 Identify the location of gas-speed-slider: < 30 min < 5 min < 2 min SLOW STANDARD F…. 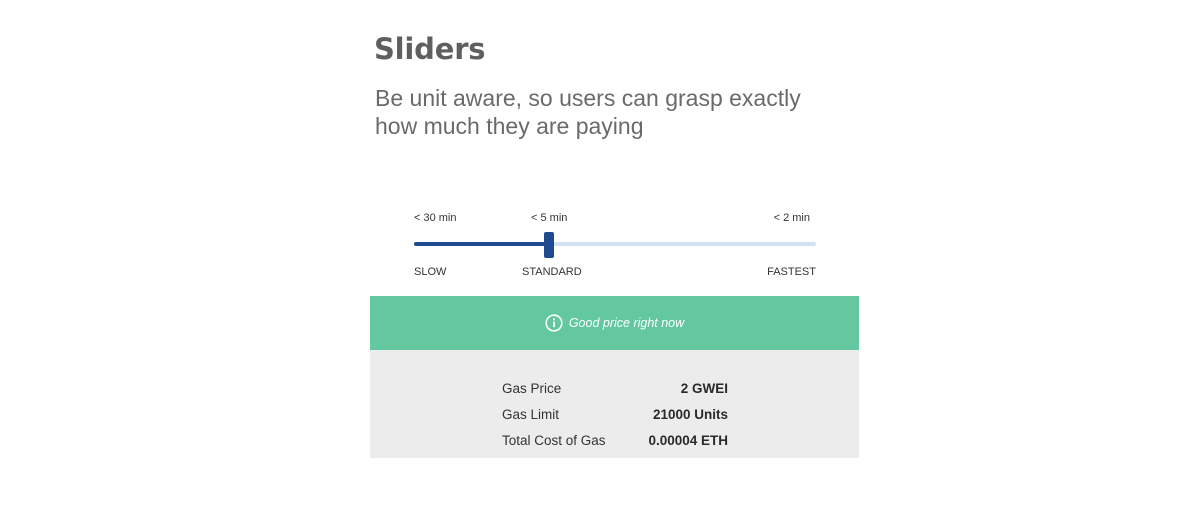
(615, 245).